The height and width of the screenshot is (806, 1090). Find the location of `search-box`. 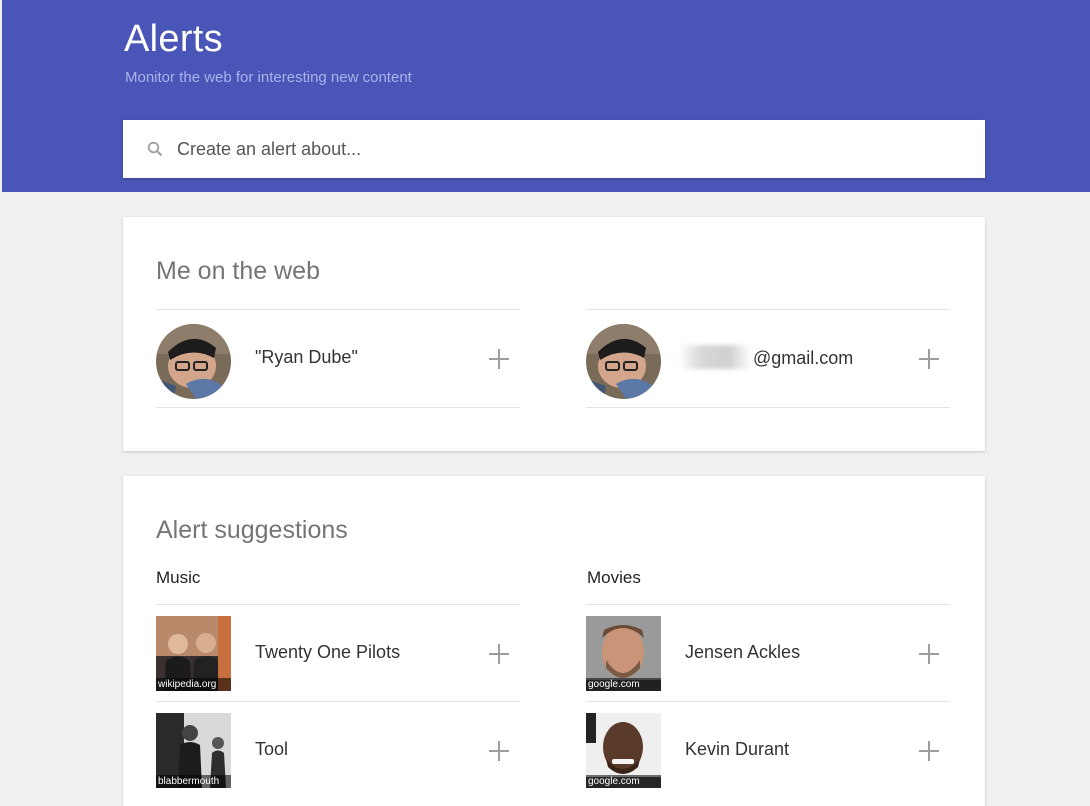

search-box is located at coordinates (554, 149).